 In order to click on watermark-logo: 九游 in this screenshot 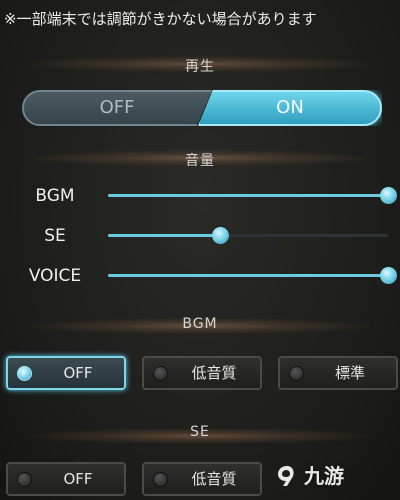, I will do `click(333, 476)`.